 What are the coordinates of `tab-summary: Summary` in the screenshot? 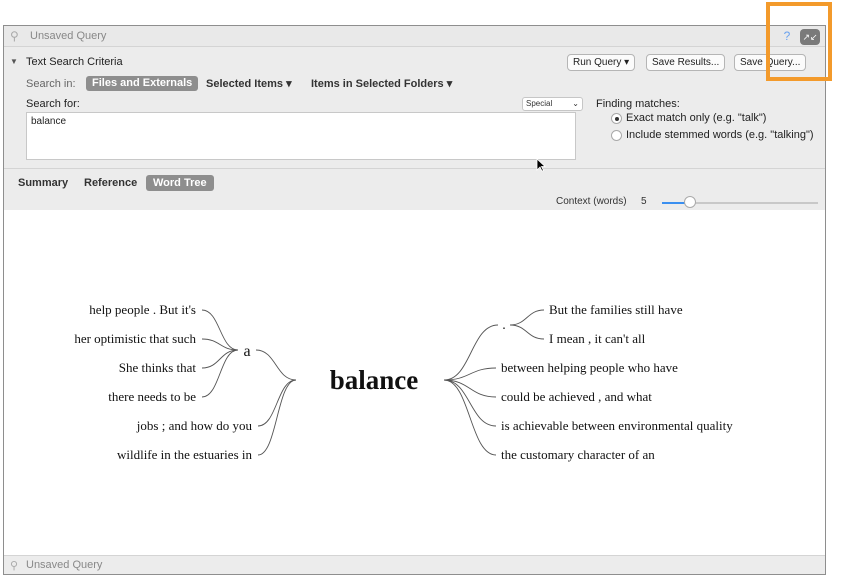 It's located at (43, 183).